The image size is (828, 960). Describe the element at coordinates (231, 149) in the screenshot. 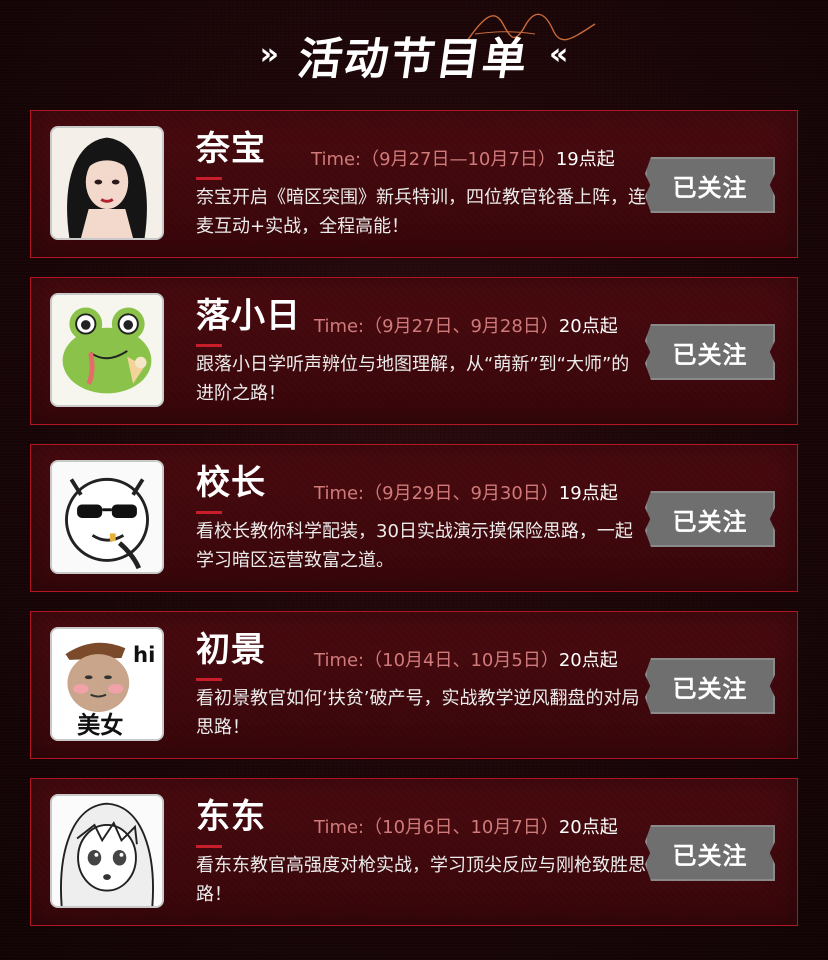

I see `host-name: 奈宝` at that location.